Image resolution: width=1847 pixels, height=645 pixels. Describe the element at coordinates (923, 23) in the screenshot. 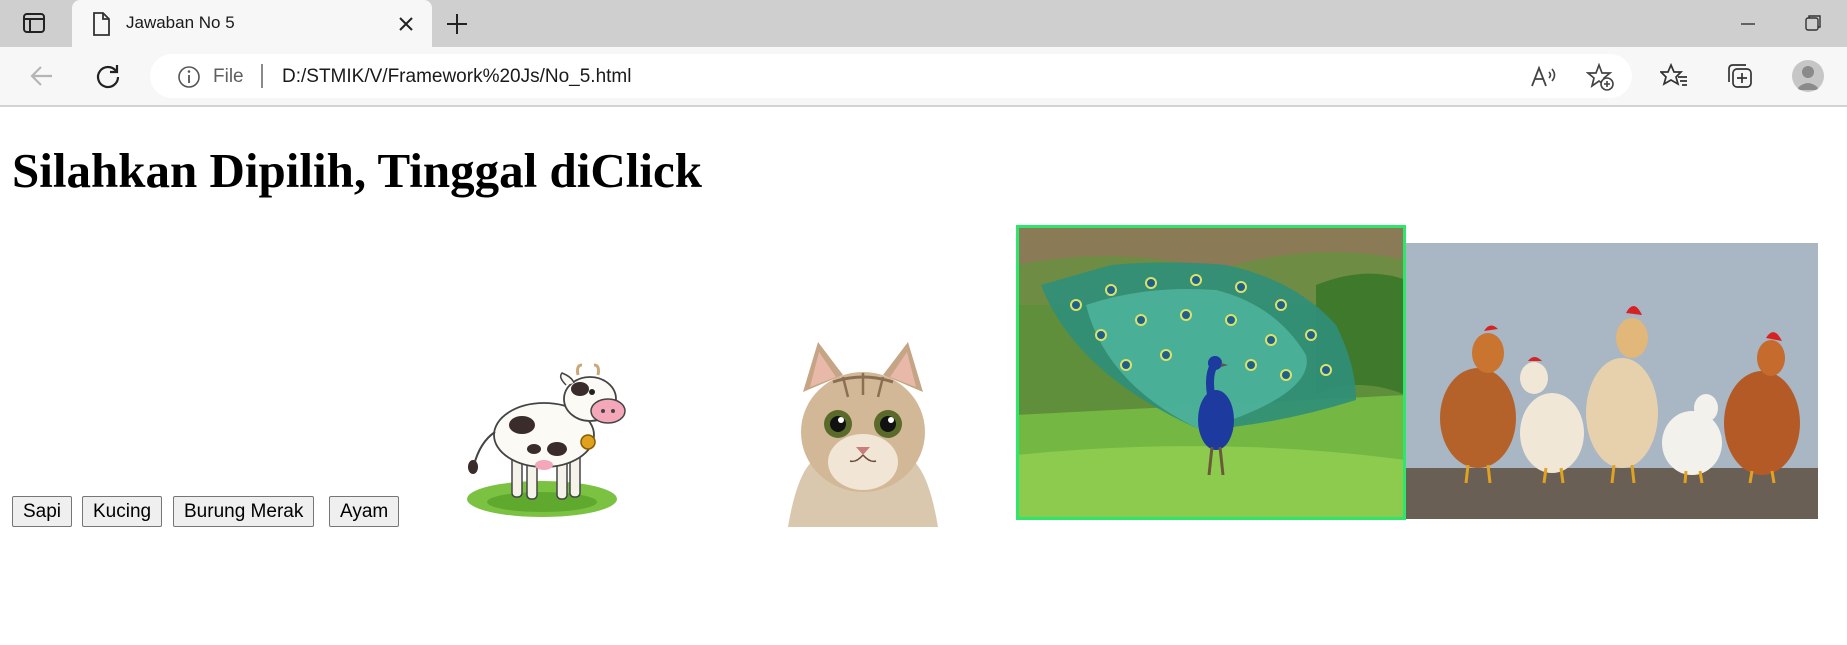

I see `tab-strip: Jawaban No 5` at that location.